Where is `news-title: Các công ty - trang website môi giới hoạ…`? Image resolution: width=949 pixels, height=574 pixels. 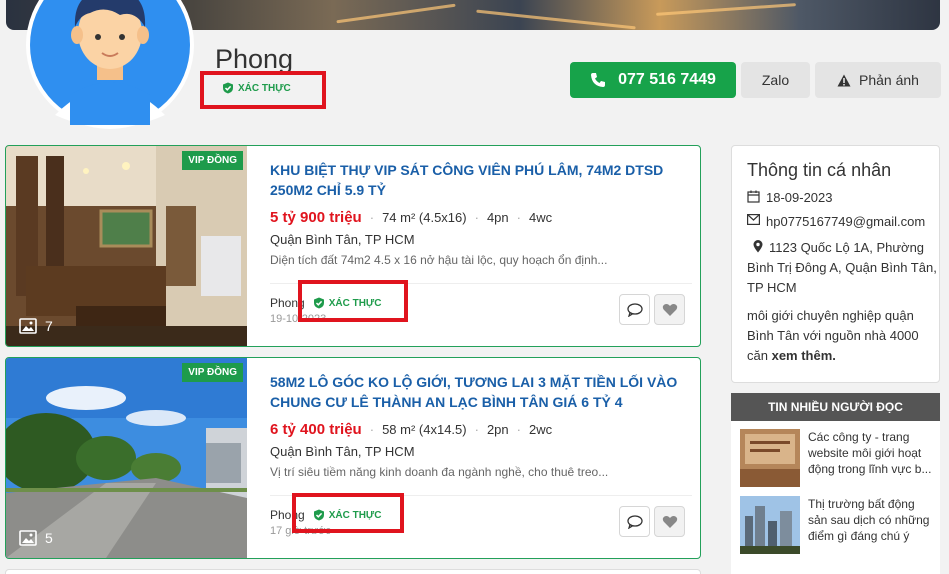
news-title: Các công ty - trang website môi giới hoạ… is located at coordinates (870, 453).